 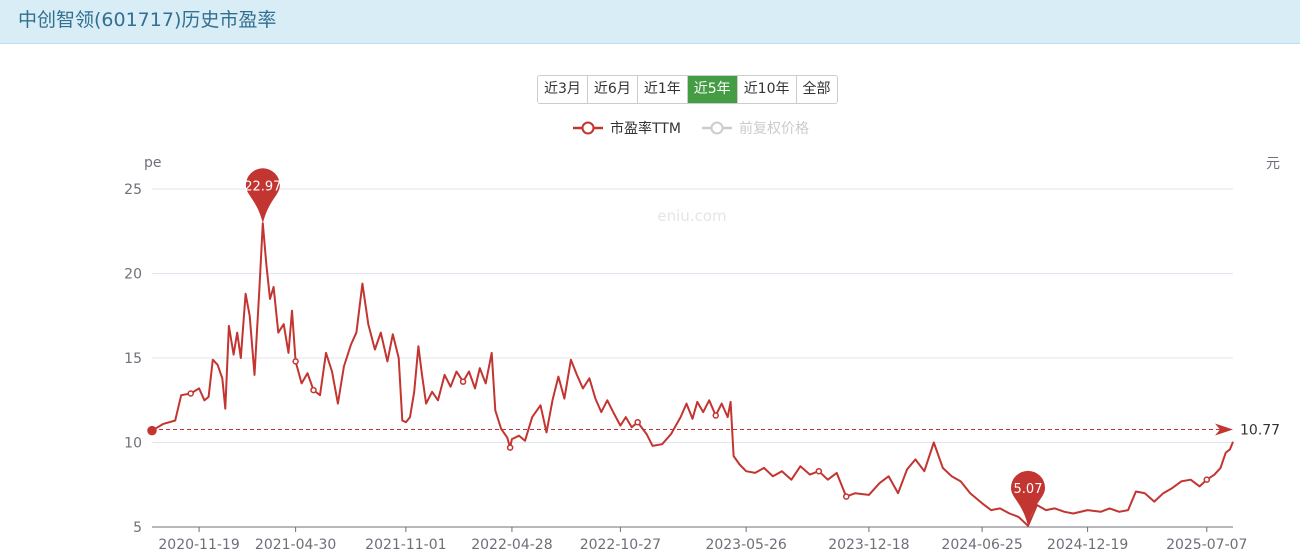 I want to click on legend-label: 前复权价格, so click(x=774, y=128).